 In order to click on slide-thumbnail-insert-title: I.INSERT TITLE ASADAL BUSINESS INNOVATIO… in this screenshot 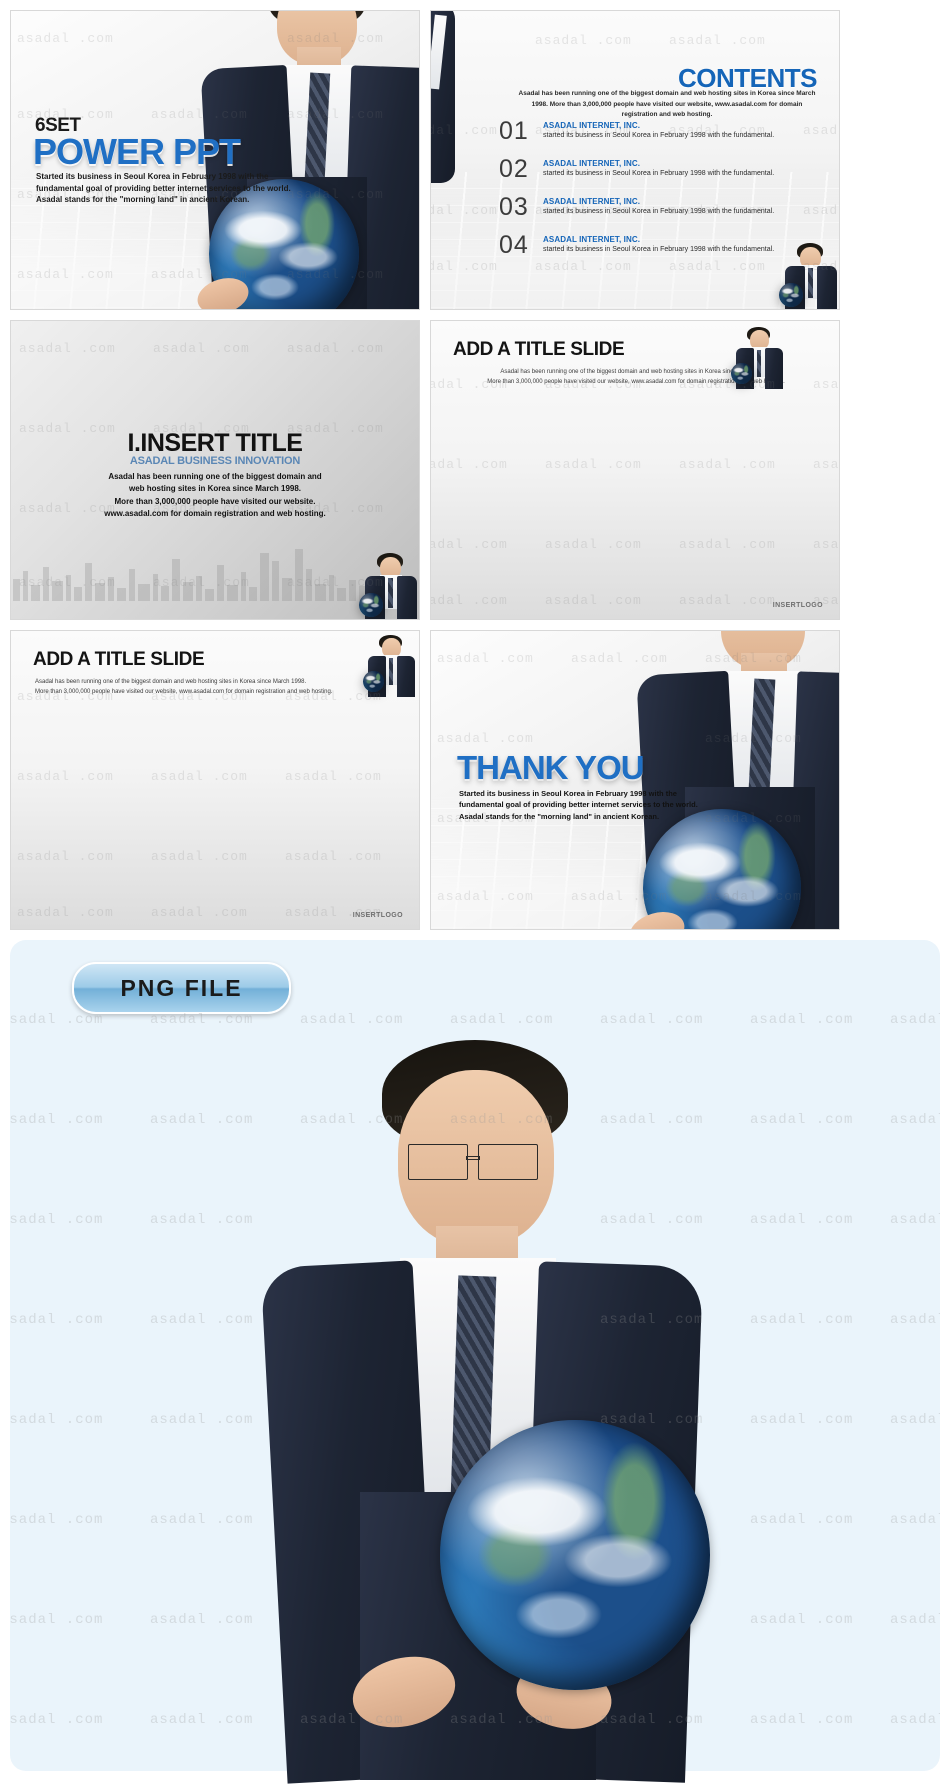, I will do `click(215, 470)`.